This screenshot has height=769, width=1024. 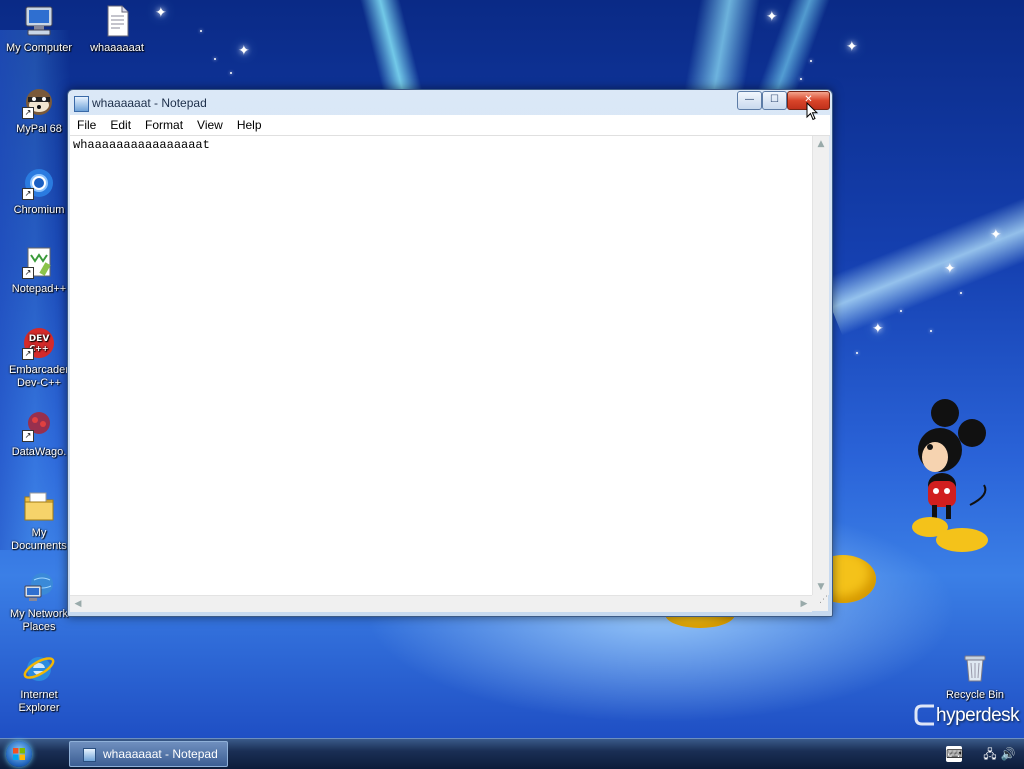 I want to click on menu-bar: File Edit Format View Help, so click(x=450, y=125).